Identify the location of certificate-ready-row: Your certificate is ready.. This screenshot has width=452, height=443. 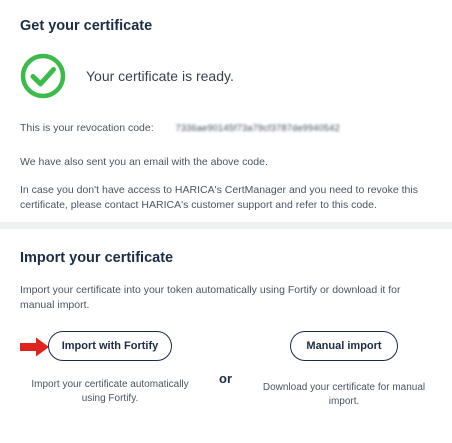
(127, 76).